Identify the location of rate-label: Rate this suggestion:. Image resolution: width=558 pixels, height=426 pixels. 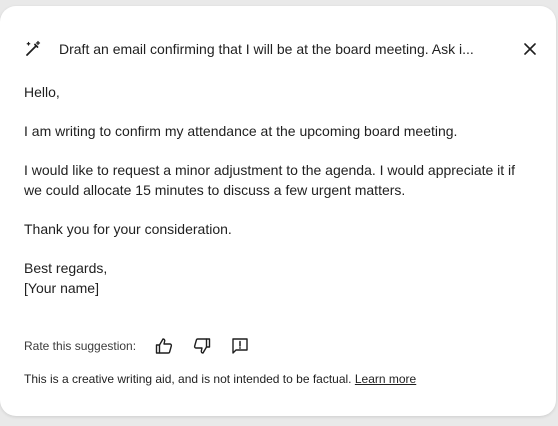
(80, 346).